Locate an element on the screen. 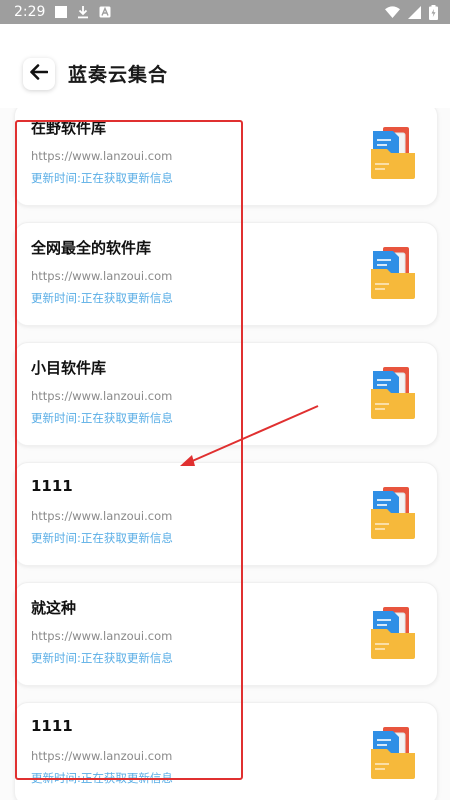 This screenshot has height=800, width=450. cell-signal-icon is located at coordinates (414, 12).